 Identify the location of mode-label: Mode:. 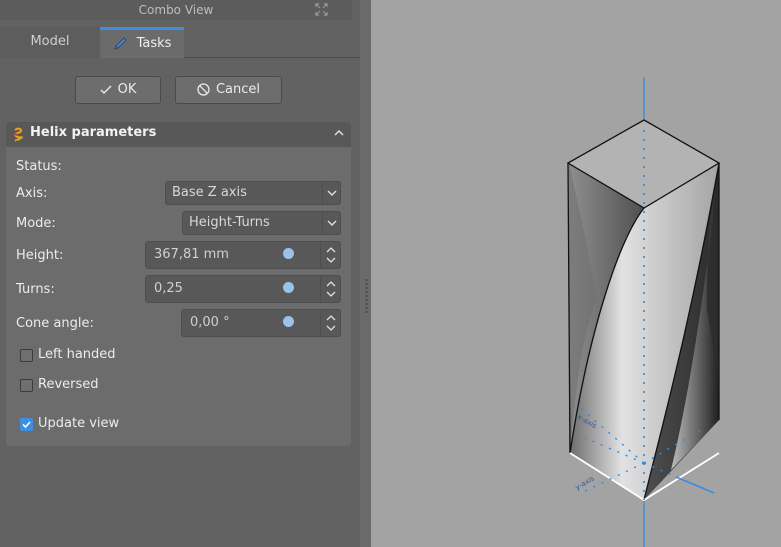
(36, 223).